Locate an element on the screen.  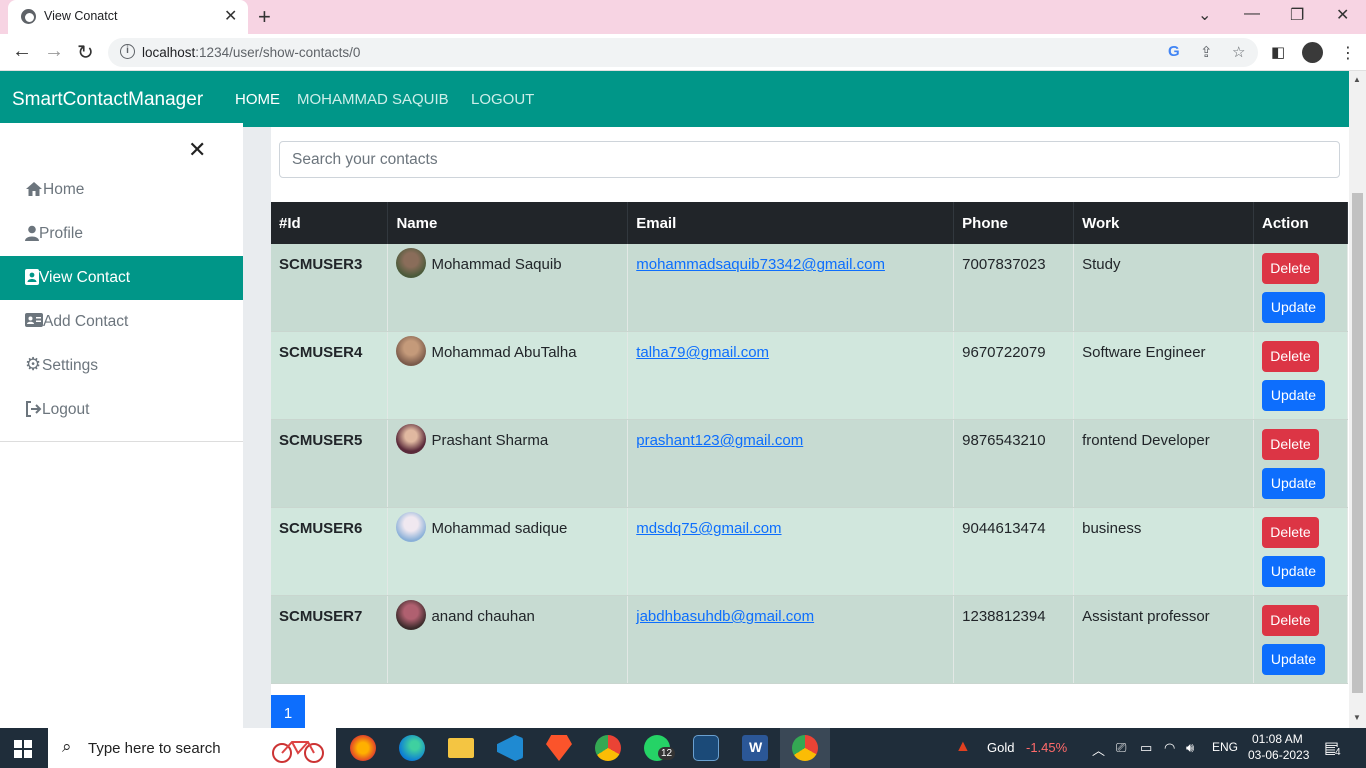
sidebar-item-label: Settings is located at coordinates (70, 365).